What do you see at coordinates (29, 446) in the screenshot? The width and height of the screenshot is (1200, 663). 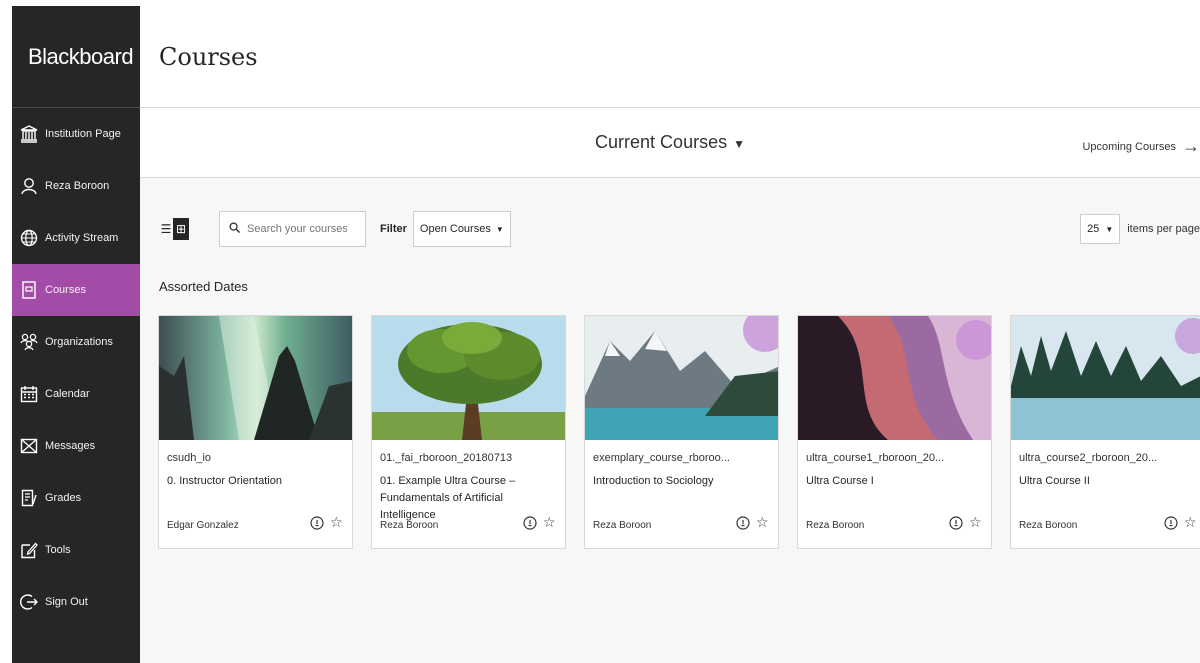 I see `messages-icon` at bounding box center [29, 446].